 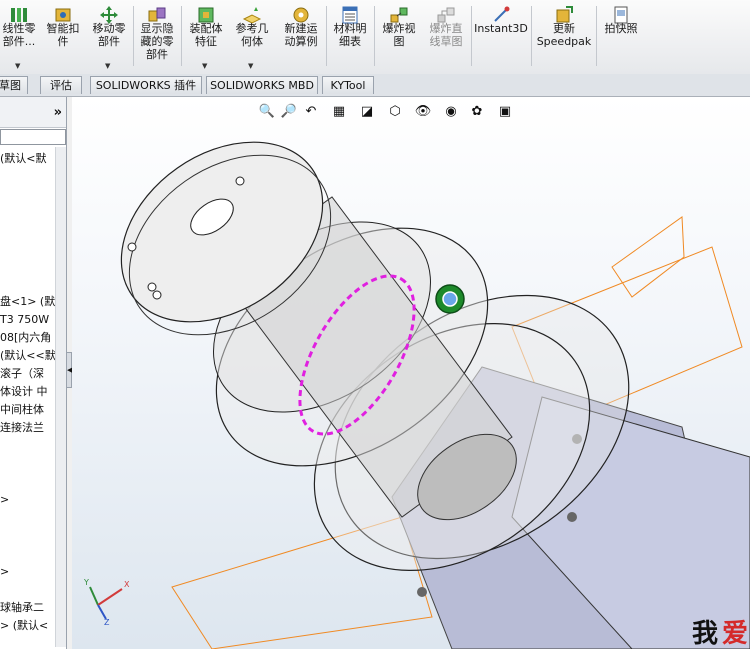 What do you see at coordinates (60, 397) in the screenshot?
I see `tree-scrollbar` at bounding box center [60, 397].